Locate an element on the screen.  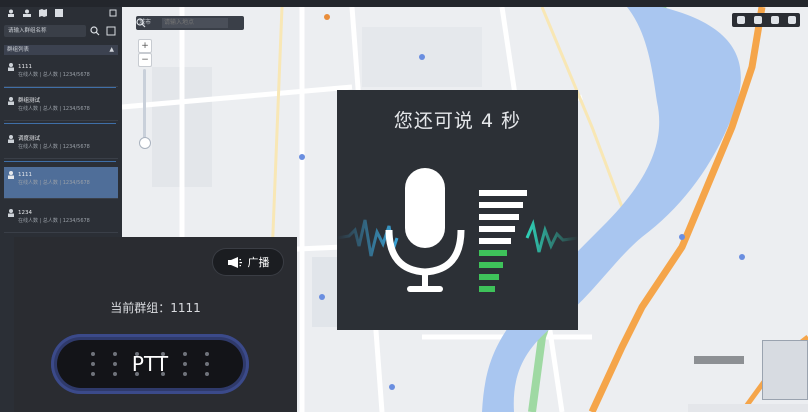
current-group: 当前群组：1111 is located at coordinates (155, 307).